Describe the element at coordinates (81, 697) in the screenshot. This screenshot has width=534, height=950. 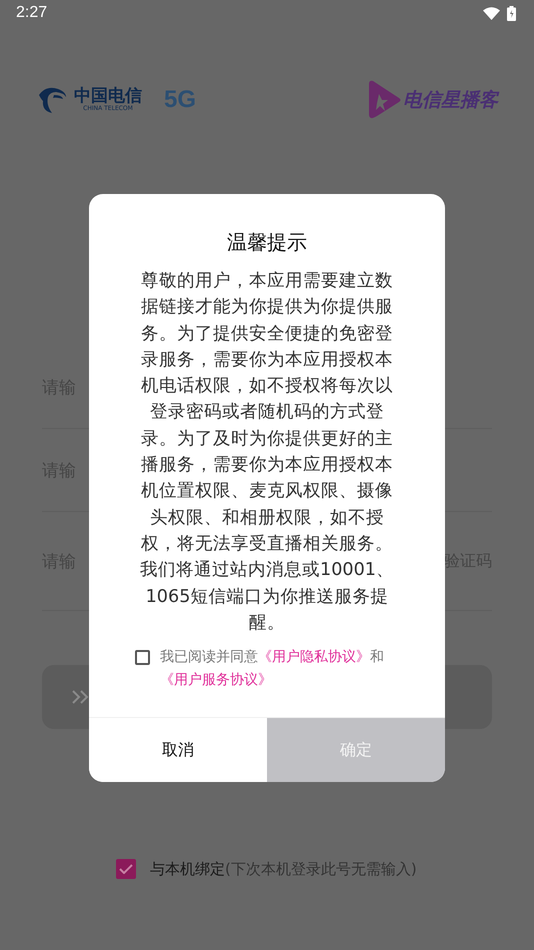
I see `chevrons-icon` at that location.